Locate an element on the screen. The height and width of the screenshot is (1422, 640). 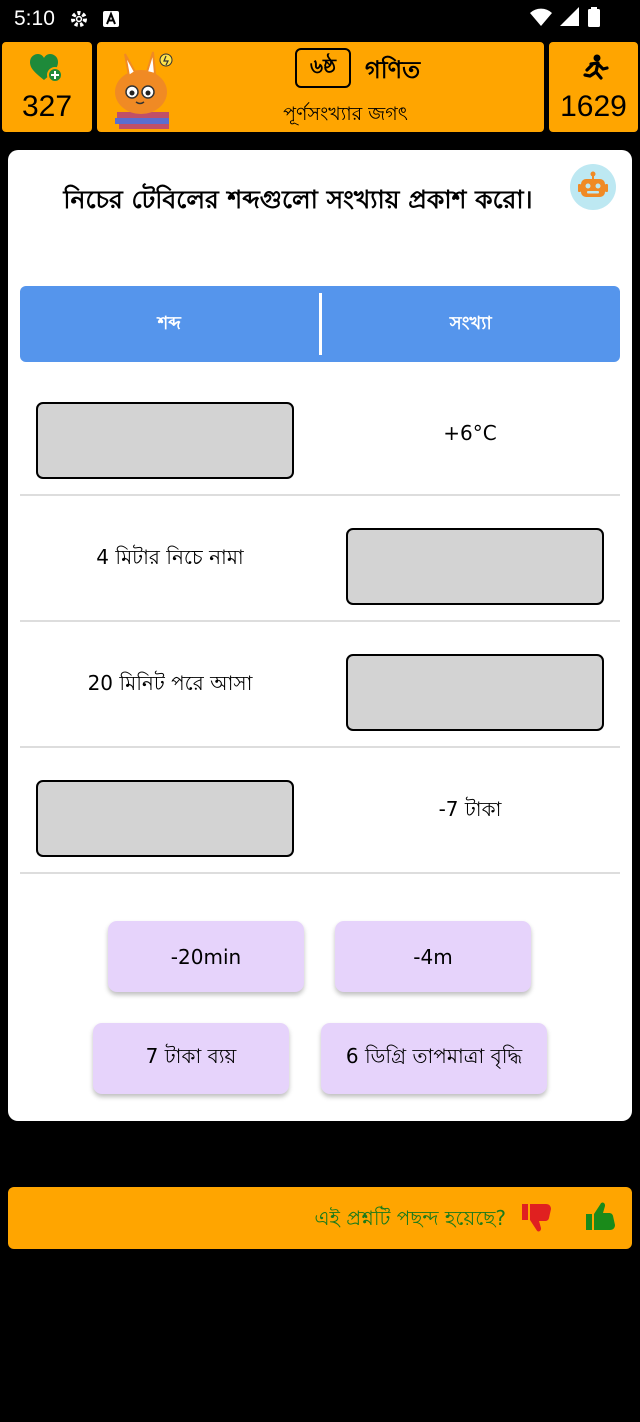
subject-title: গণিত is located at coordinates (393, 70).